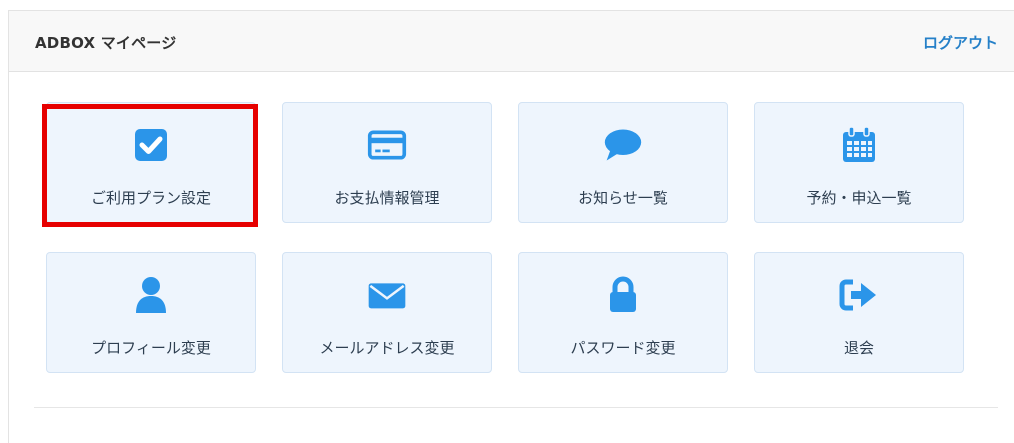 This screenshot has width=1014, height=443. I want to click on checkbox-icon, so click(151, 145).